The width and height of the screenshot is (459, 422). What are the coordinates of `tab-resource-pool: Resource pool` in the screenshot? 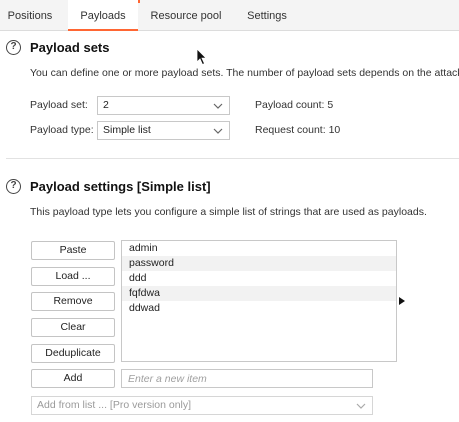 It's located at (186, 15).